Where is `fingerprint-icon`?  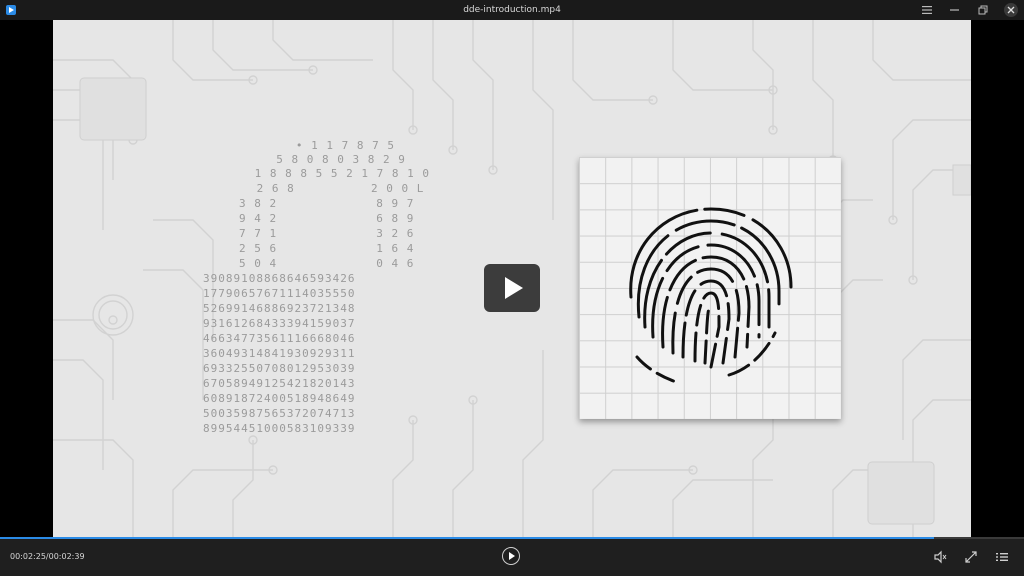 fingerprint-icon is located at coordinates (711, 296).